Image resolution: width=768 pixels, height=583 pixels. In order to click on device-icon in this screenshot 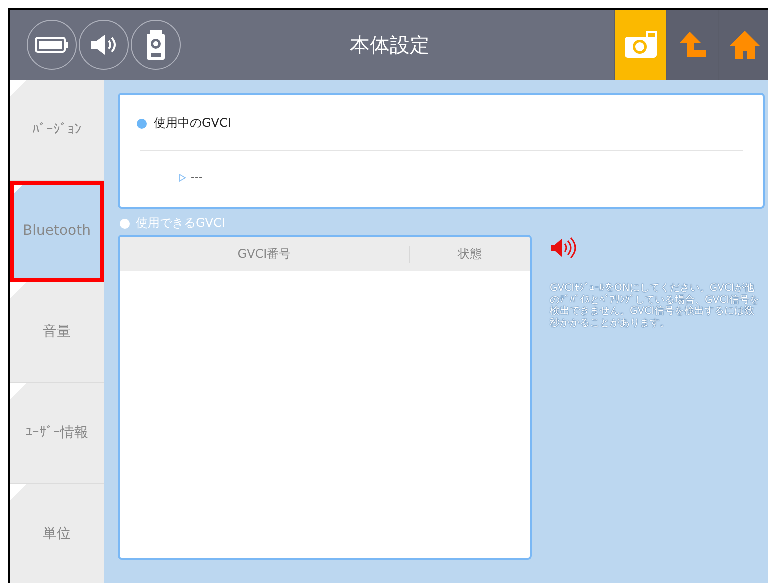, I will do `click(156, 45)`.